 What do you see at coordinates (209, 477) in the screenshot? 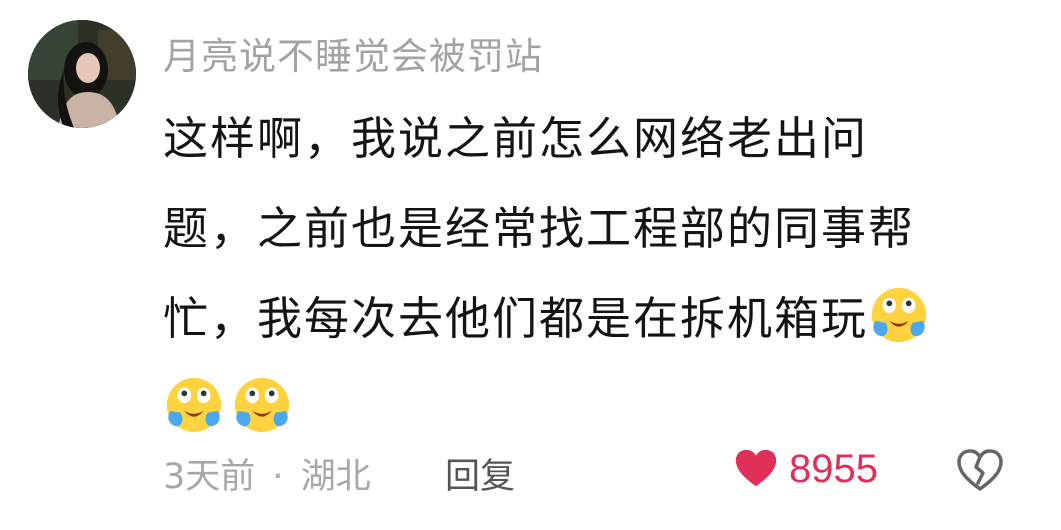
I see `comment-time: 3天前` at bounding box center [209, 477].